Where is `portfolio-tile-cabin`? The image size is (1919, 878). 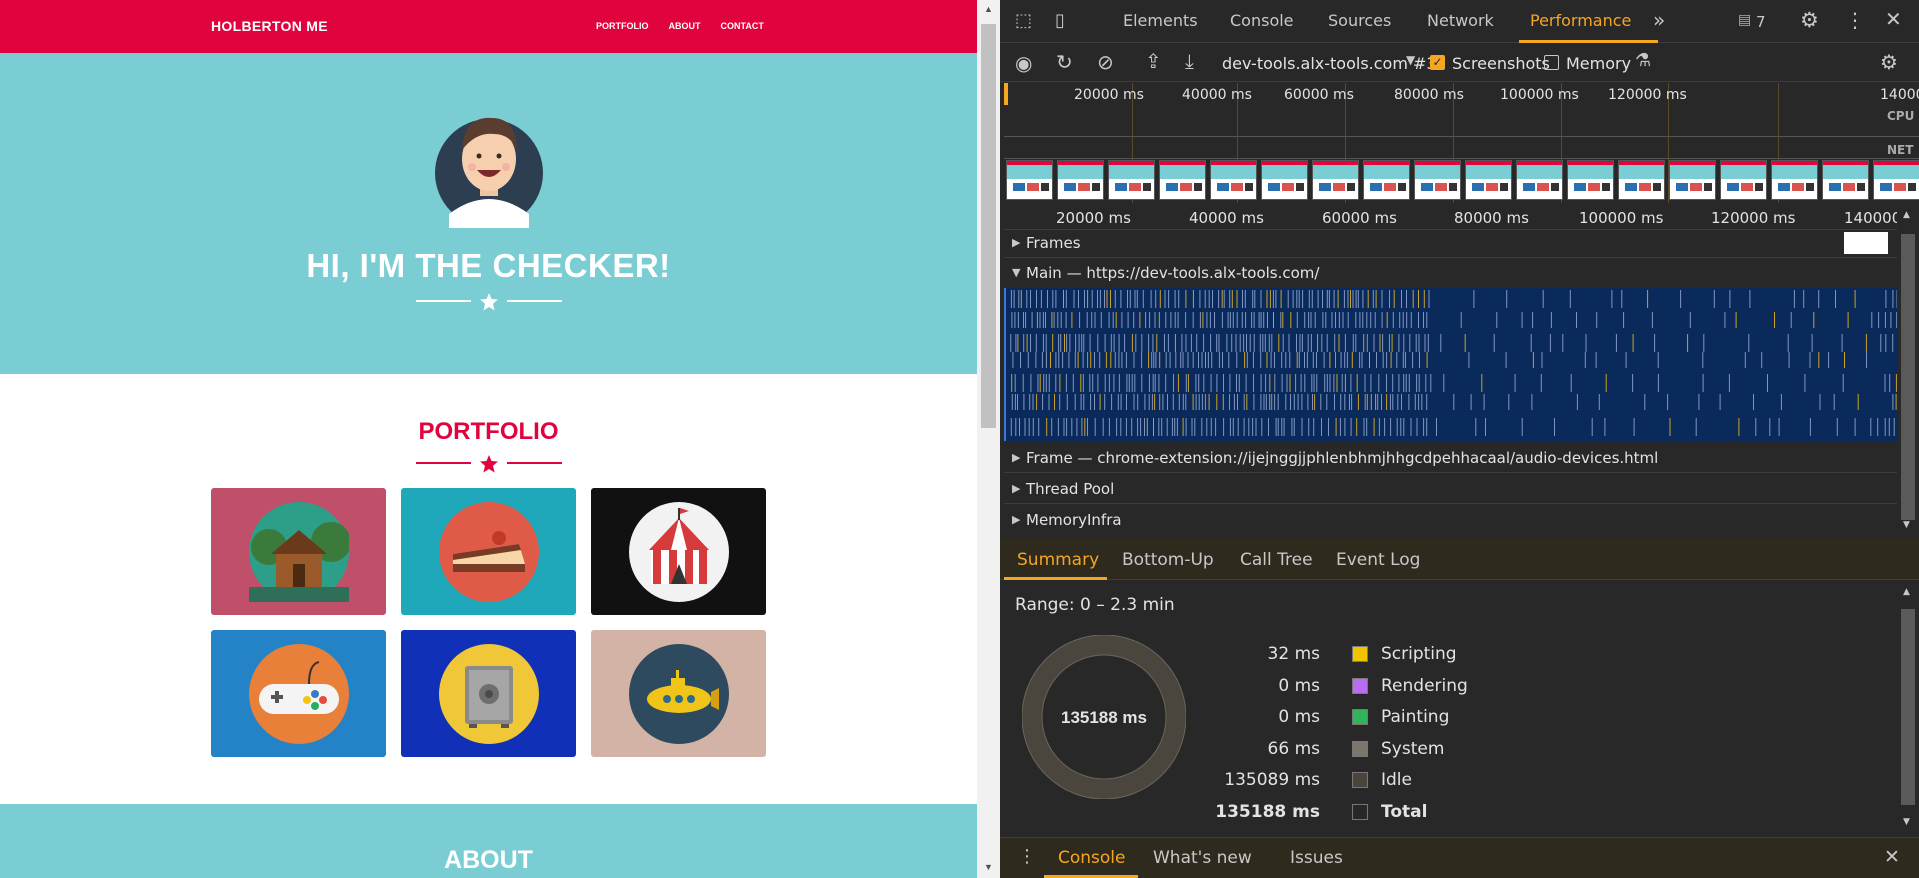 portfolio-tile-cabin is located at coordinates (298, 551).